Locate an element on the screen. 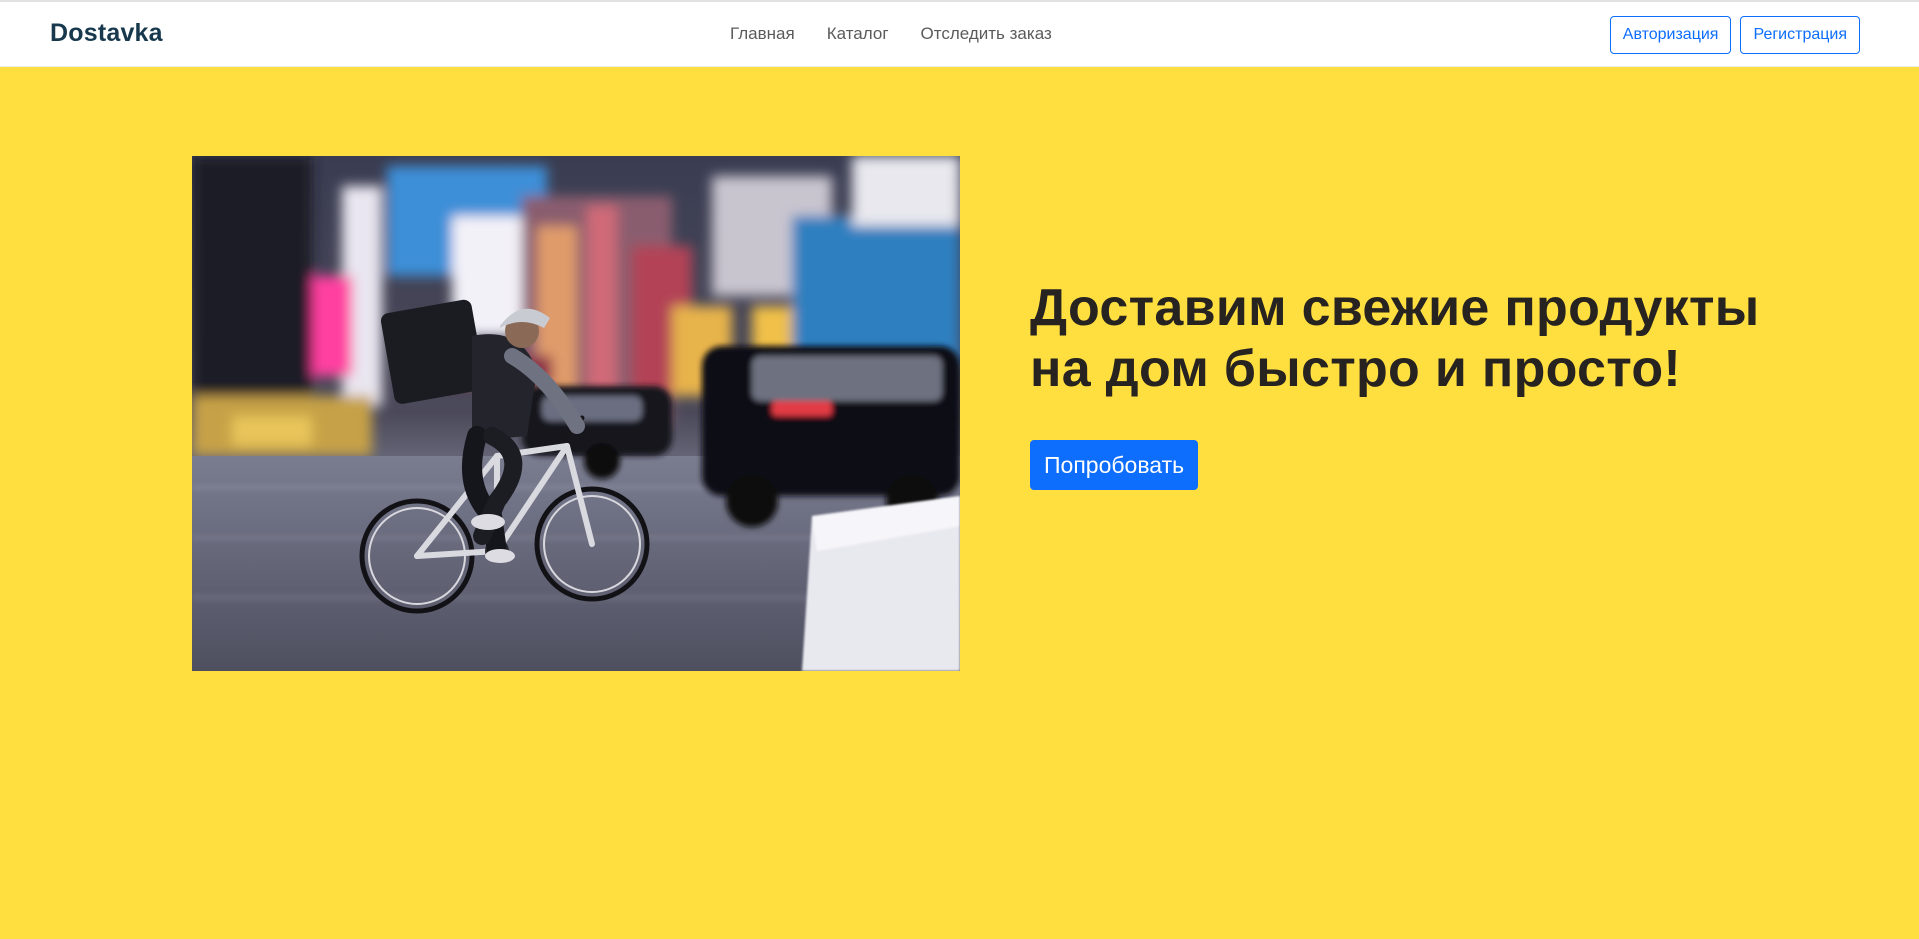  auth-buttons: Авторизация Регистрация is located at coordinates (1734, 35).